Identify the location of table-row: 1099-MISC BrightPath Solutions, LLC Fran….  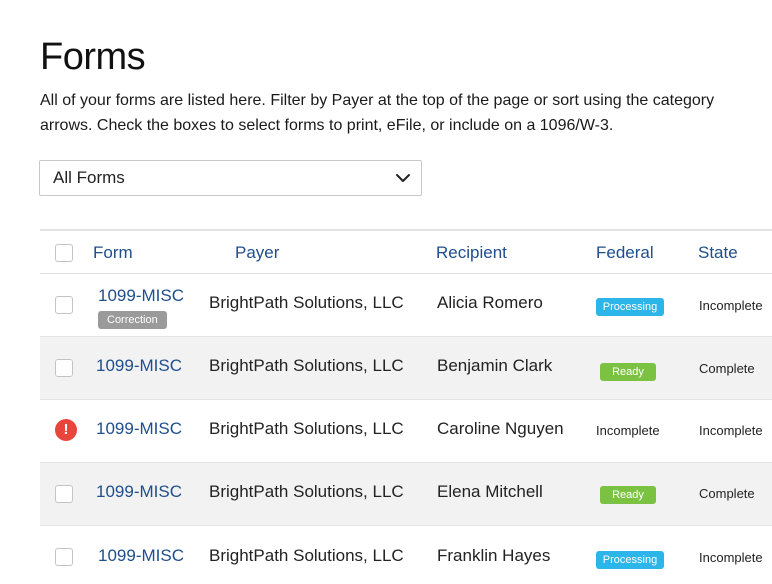
(406, 555).